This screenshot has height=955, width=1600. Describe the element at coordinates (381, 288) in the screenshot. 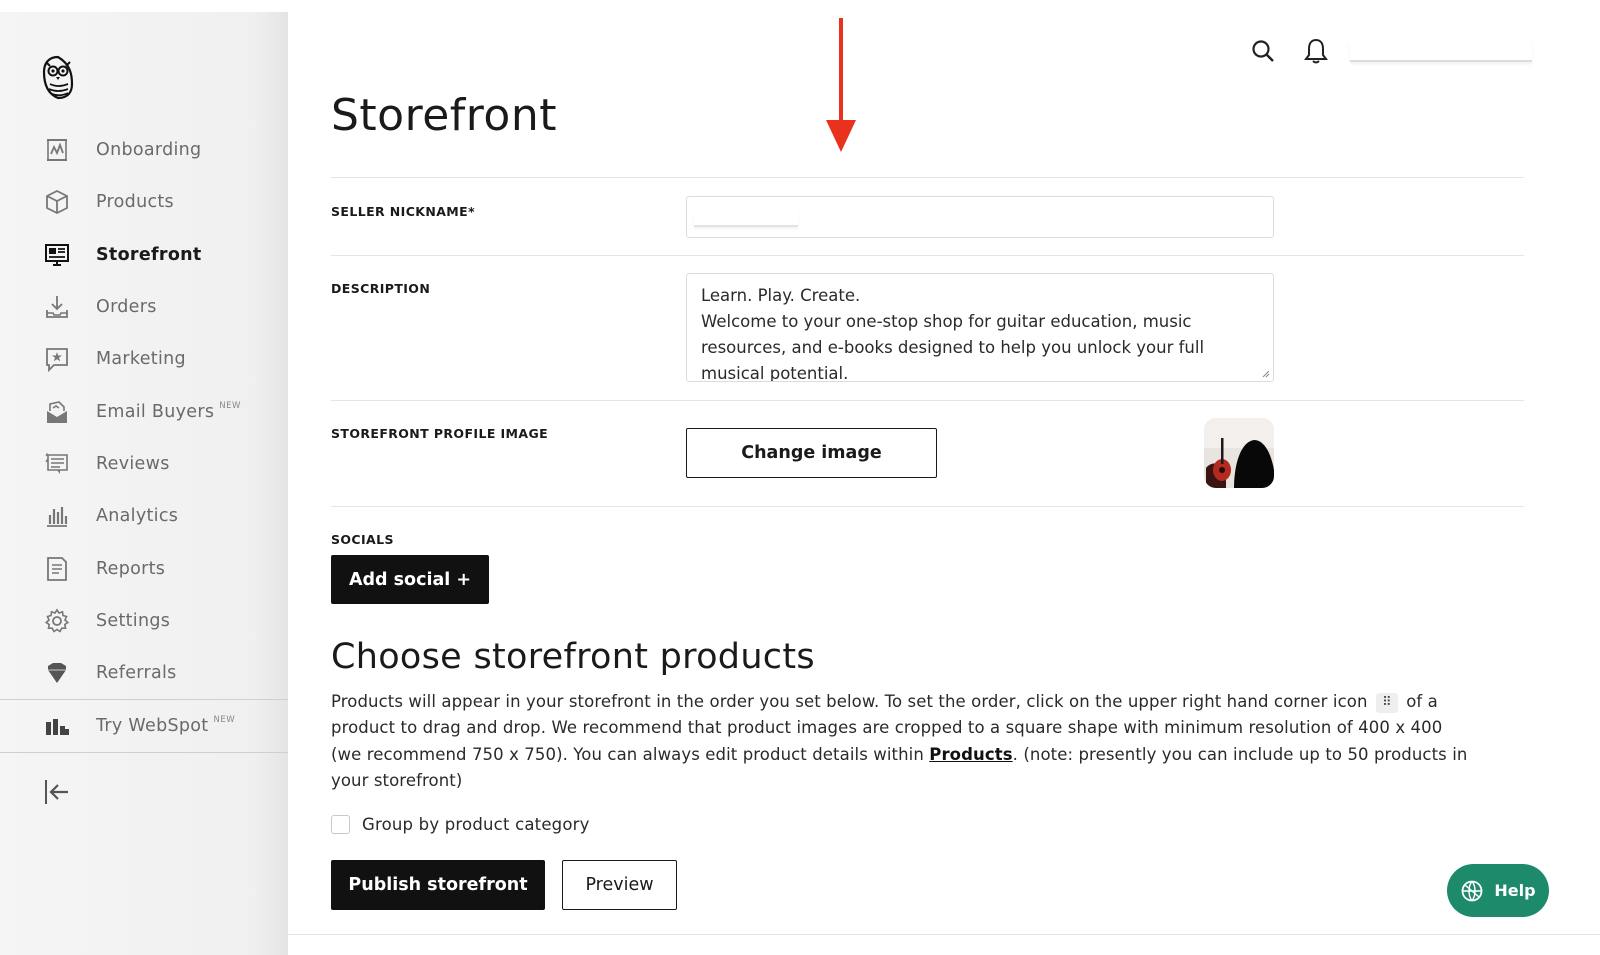

I see `description-label: DESCRIPTION` at that location.